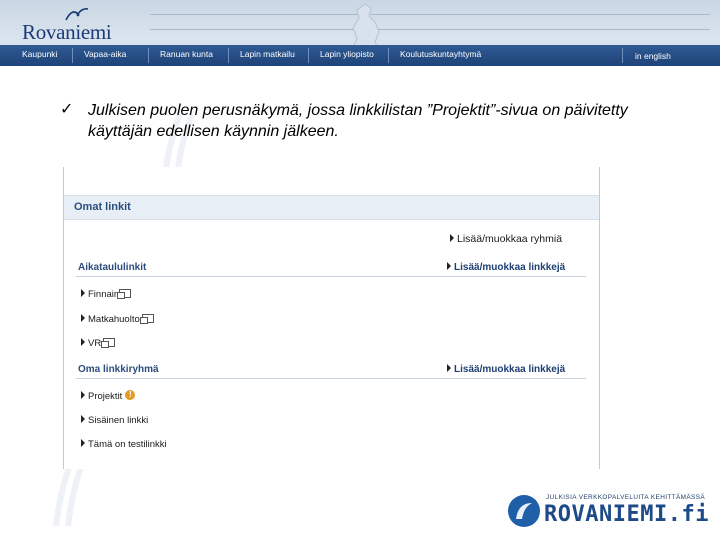 The image size is (720, 540). What do you see at coordinates (331, 207) in the screenshot?
I see `panel-title-bar: Omat linkit` at bounding box center [331, 207].